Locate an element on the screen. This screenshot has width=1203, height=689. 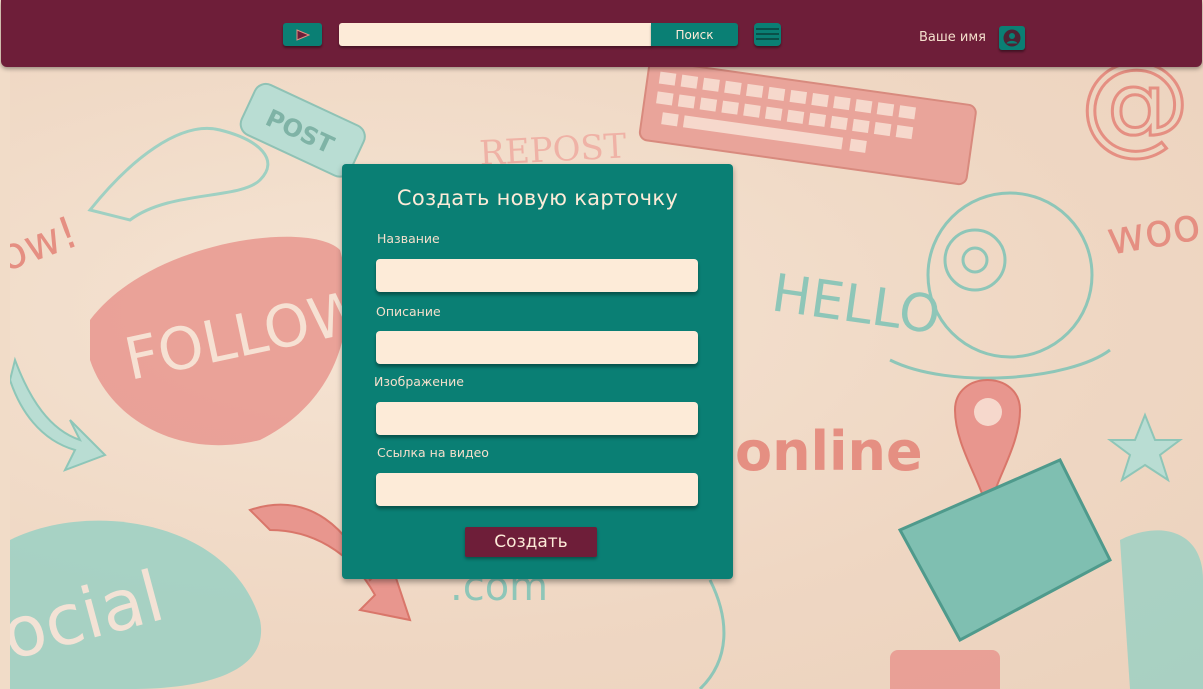
field-label-video-link: Ссылка на видео is located at coordinates (433, 452).